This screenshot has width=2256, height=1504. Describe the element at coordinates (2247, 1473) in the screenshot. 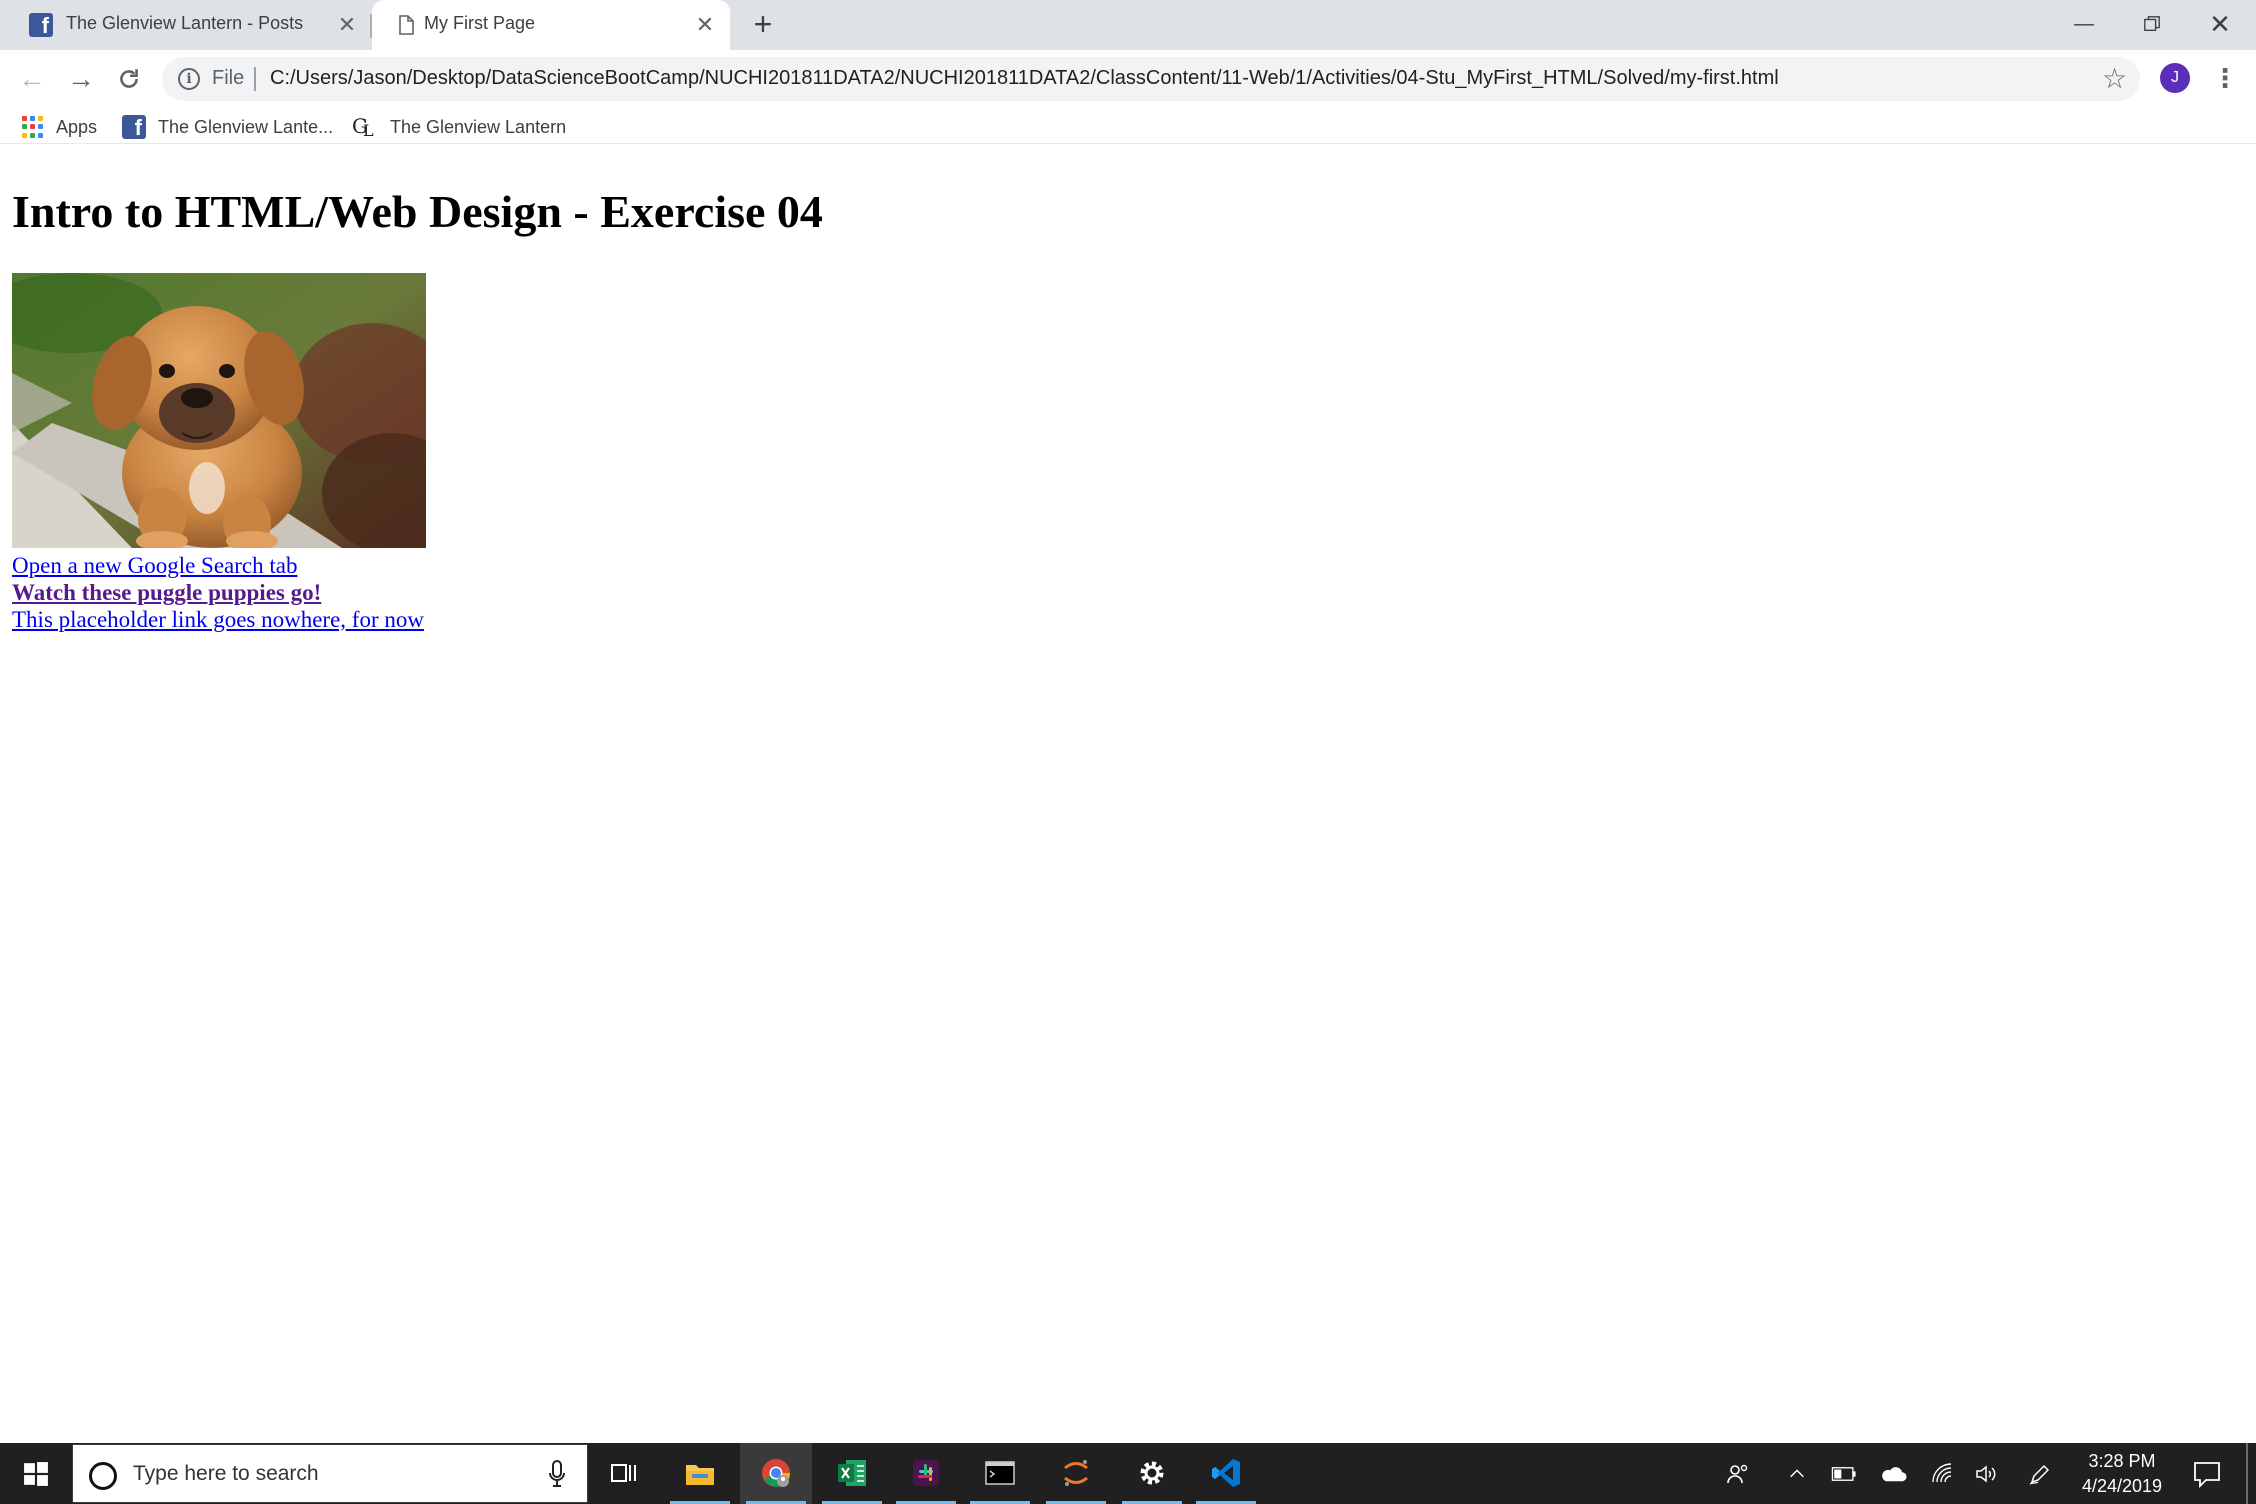

I see `show-desktop-button` at that location.